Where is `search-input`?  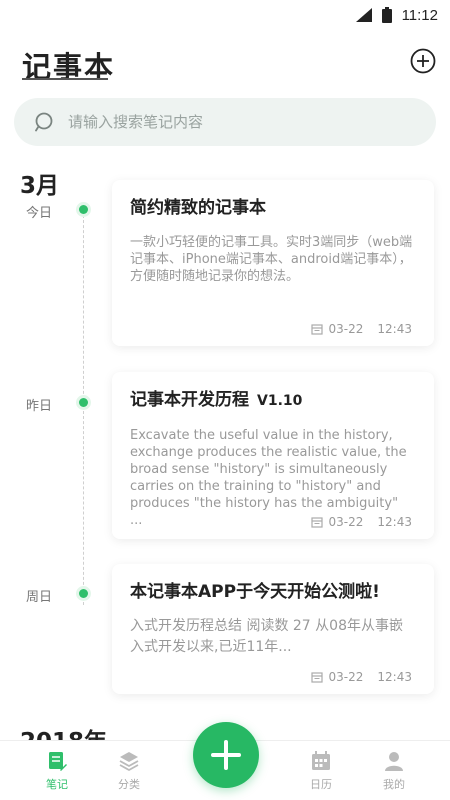 search-input is located at coordinates (238, 122).